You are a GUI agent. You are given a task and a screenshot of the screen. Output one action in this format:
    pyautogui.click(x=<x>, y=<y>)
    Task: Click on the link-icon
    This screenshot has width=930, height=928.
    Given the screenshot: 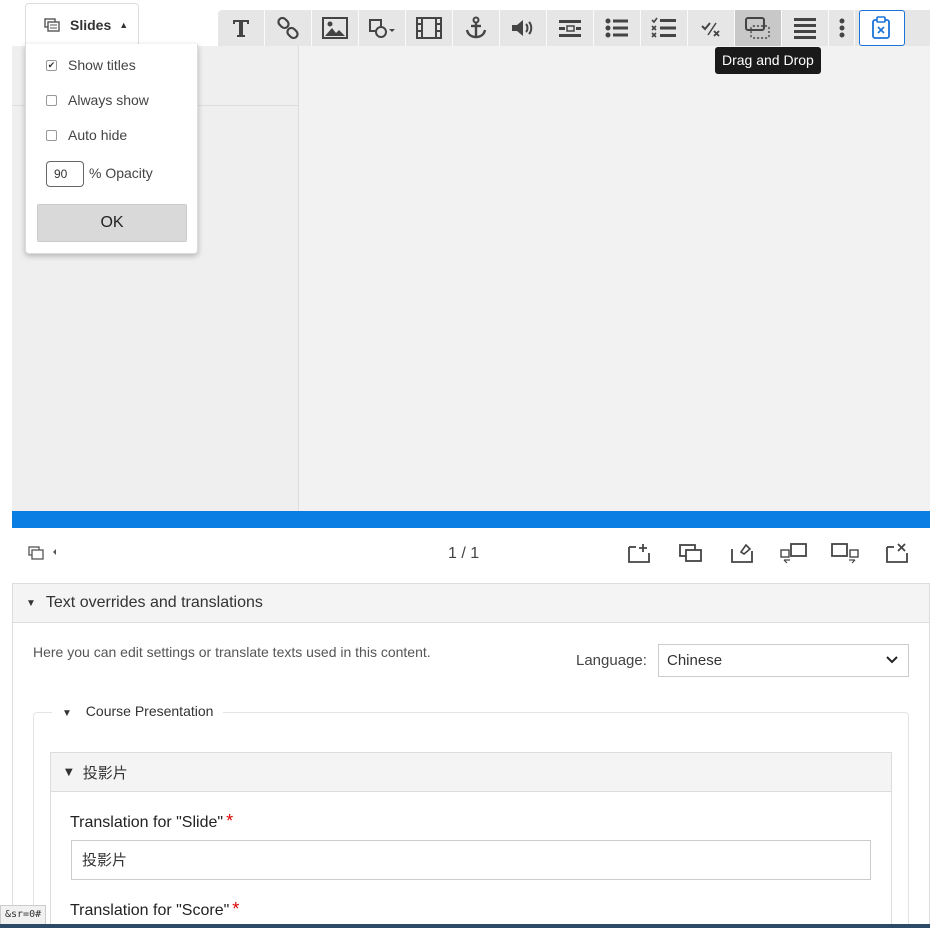 What is the action you would take?
    pyautogui.click(x=288, y=28)
    